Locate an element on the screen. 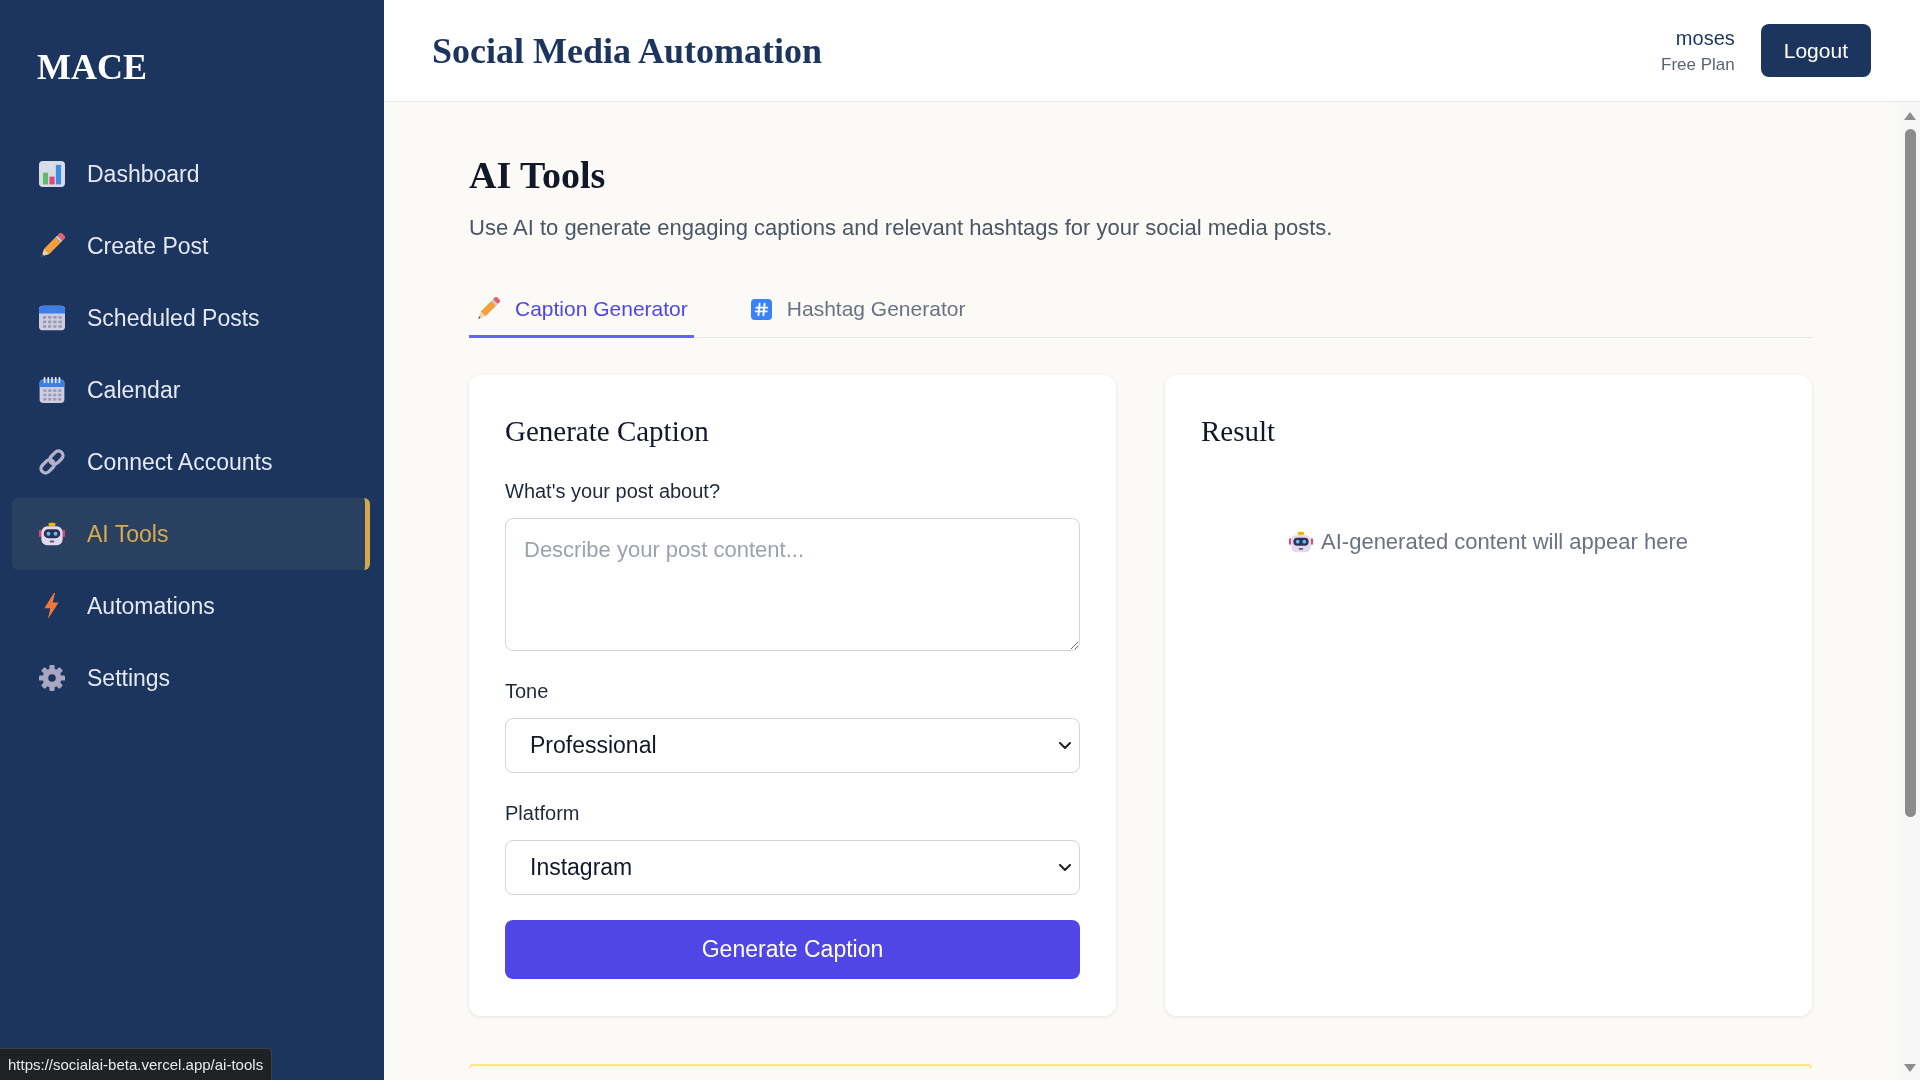  bar-chart-icon is located at coordinates (52, 174).